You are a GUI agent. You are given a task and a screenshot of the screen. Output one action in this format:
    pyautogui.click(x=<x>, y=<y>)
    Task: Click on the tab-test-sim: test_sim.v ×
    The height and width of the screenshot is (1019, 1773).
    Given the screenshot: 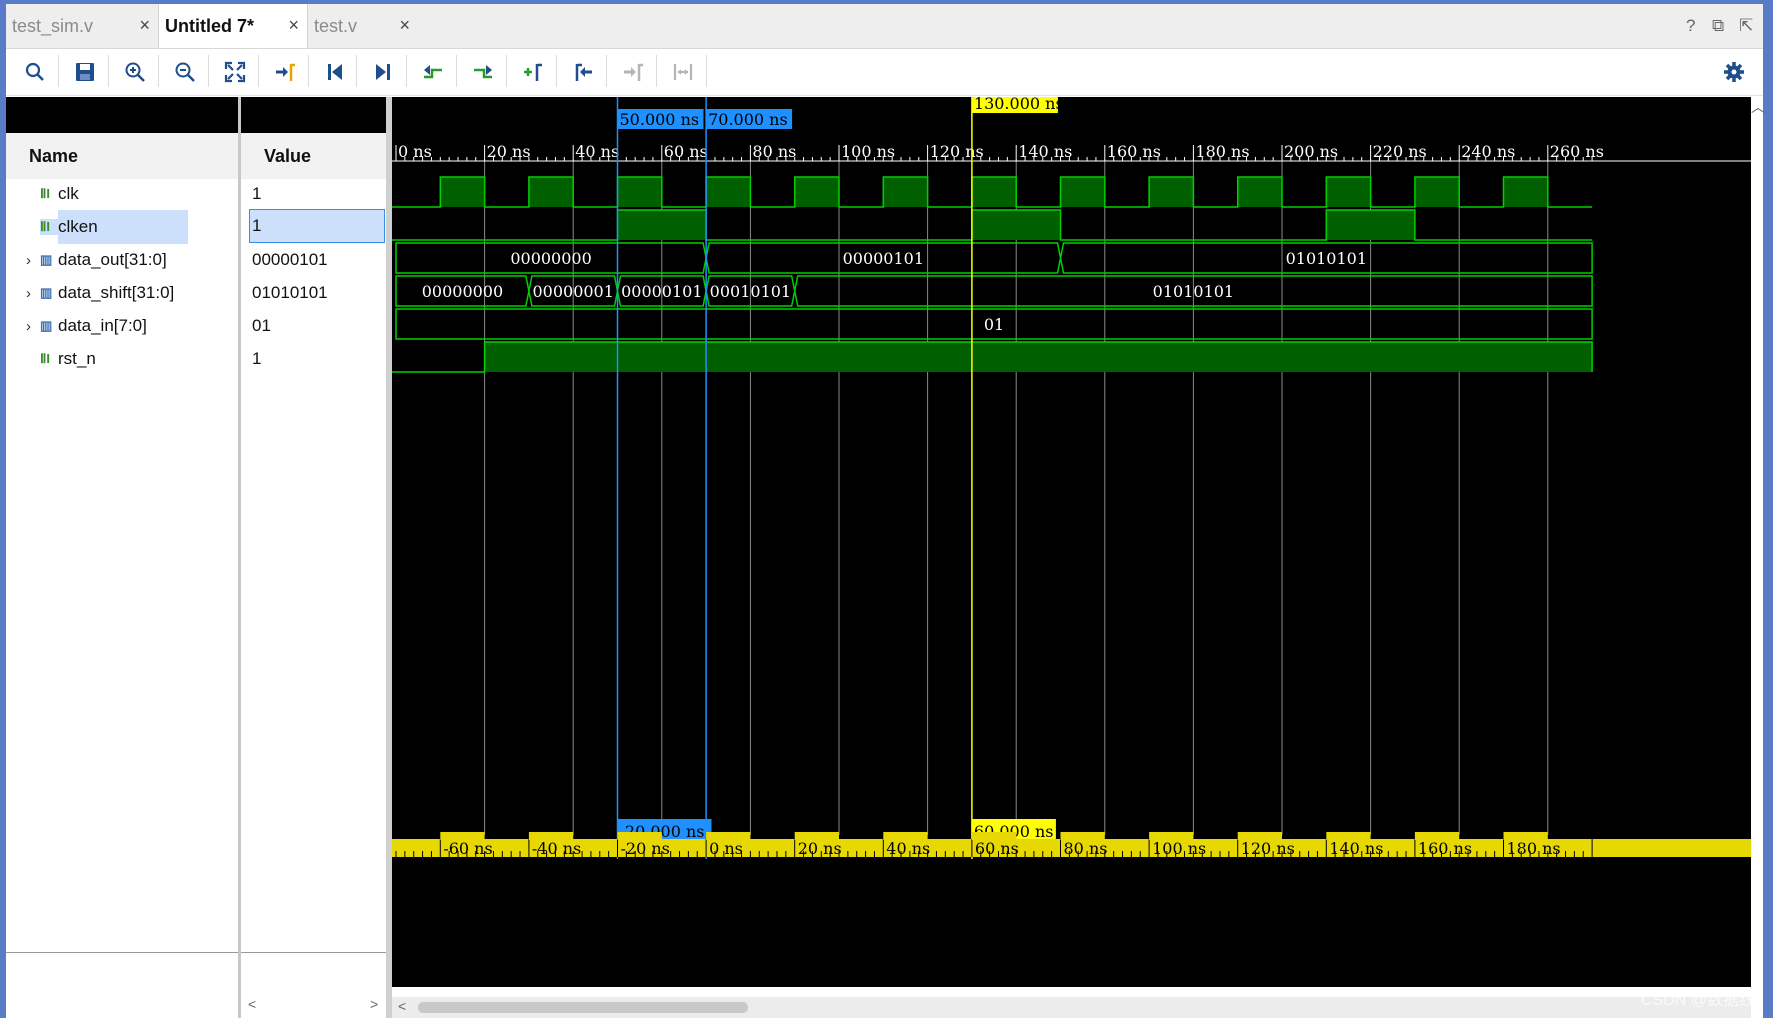 What is the action you would take?
    pyautogui.click(x=82, y=26)
    